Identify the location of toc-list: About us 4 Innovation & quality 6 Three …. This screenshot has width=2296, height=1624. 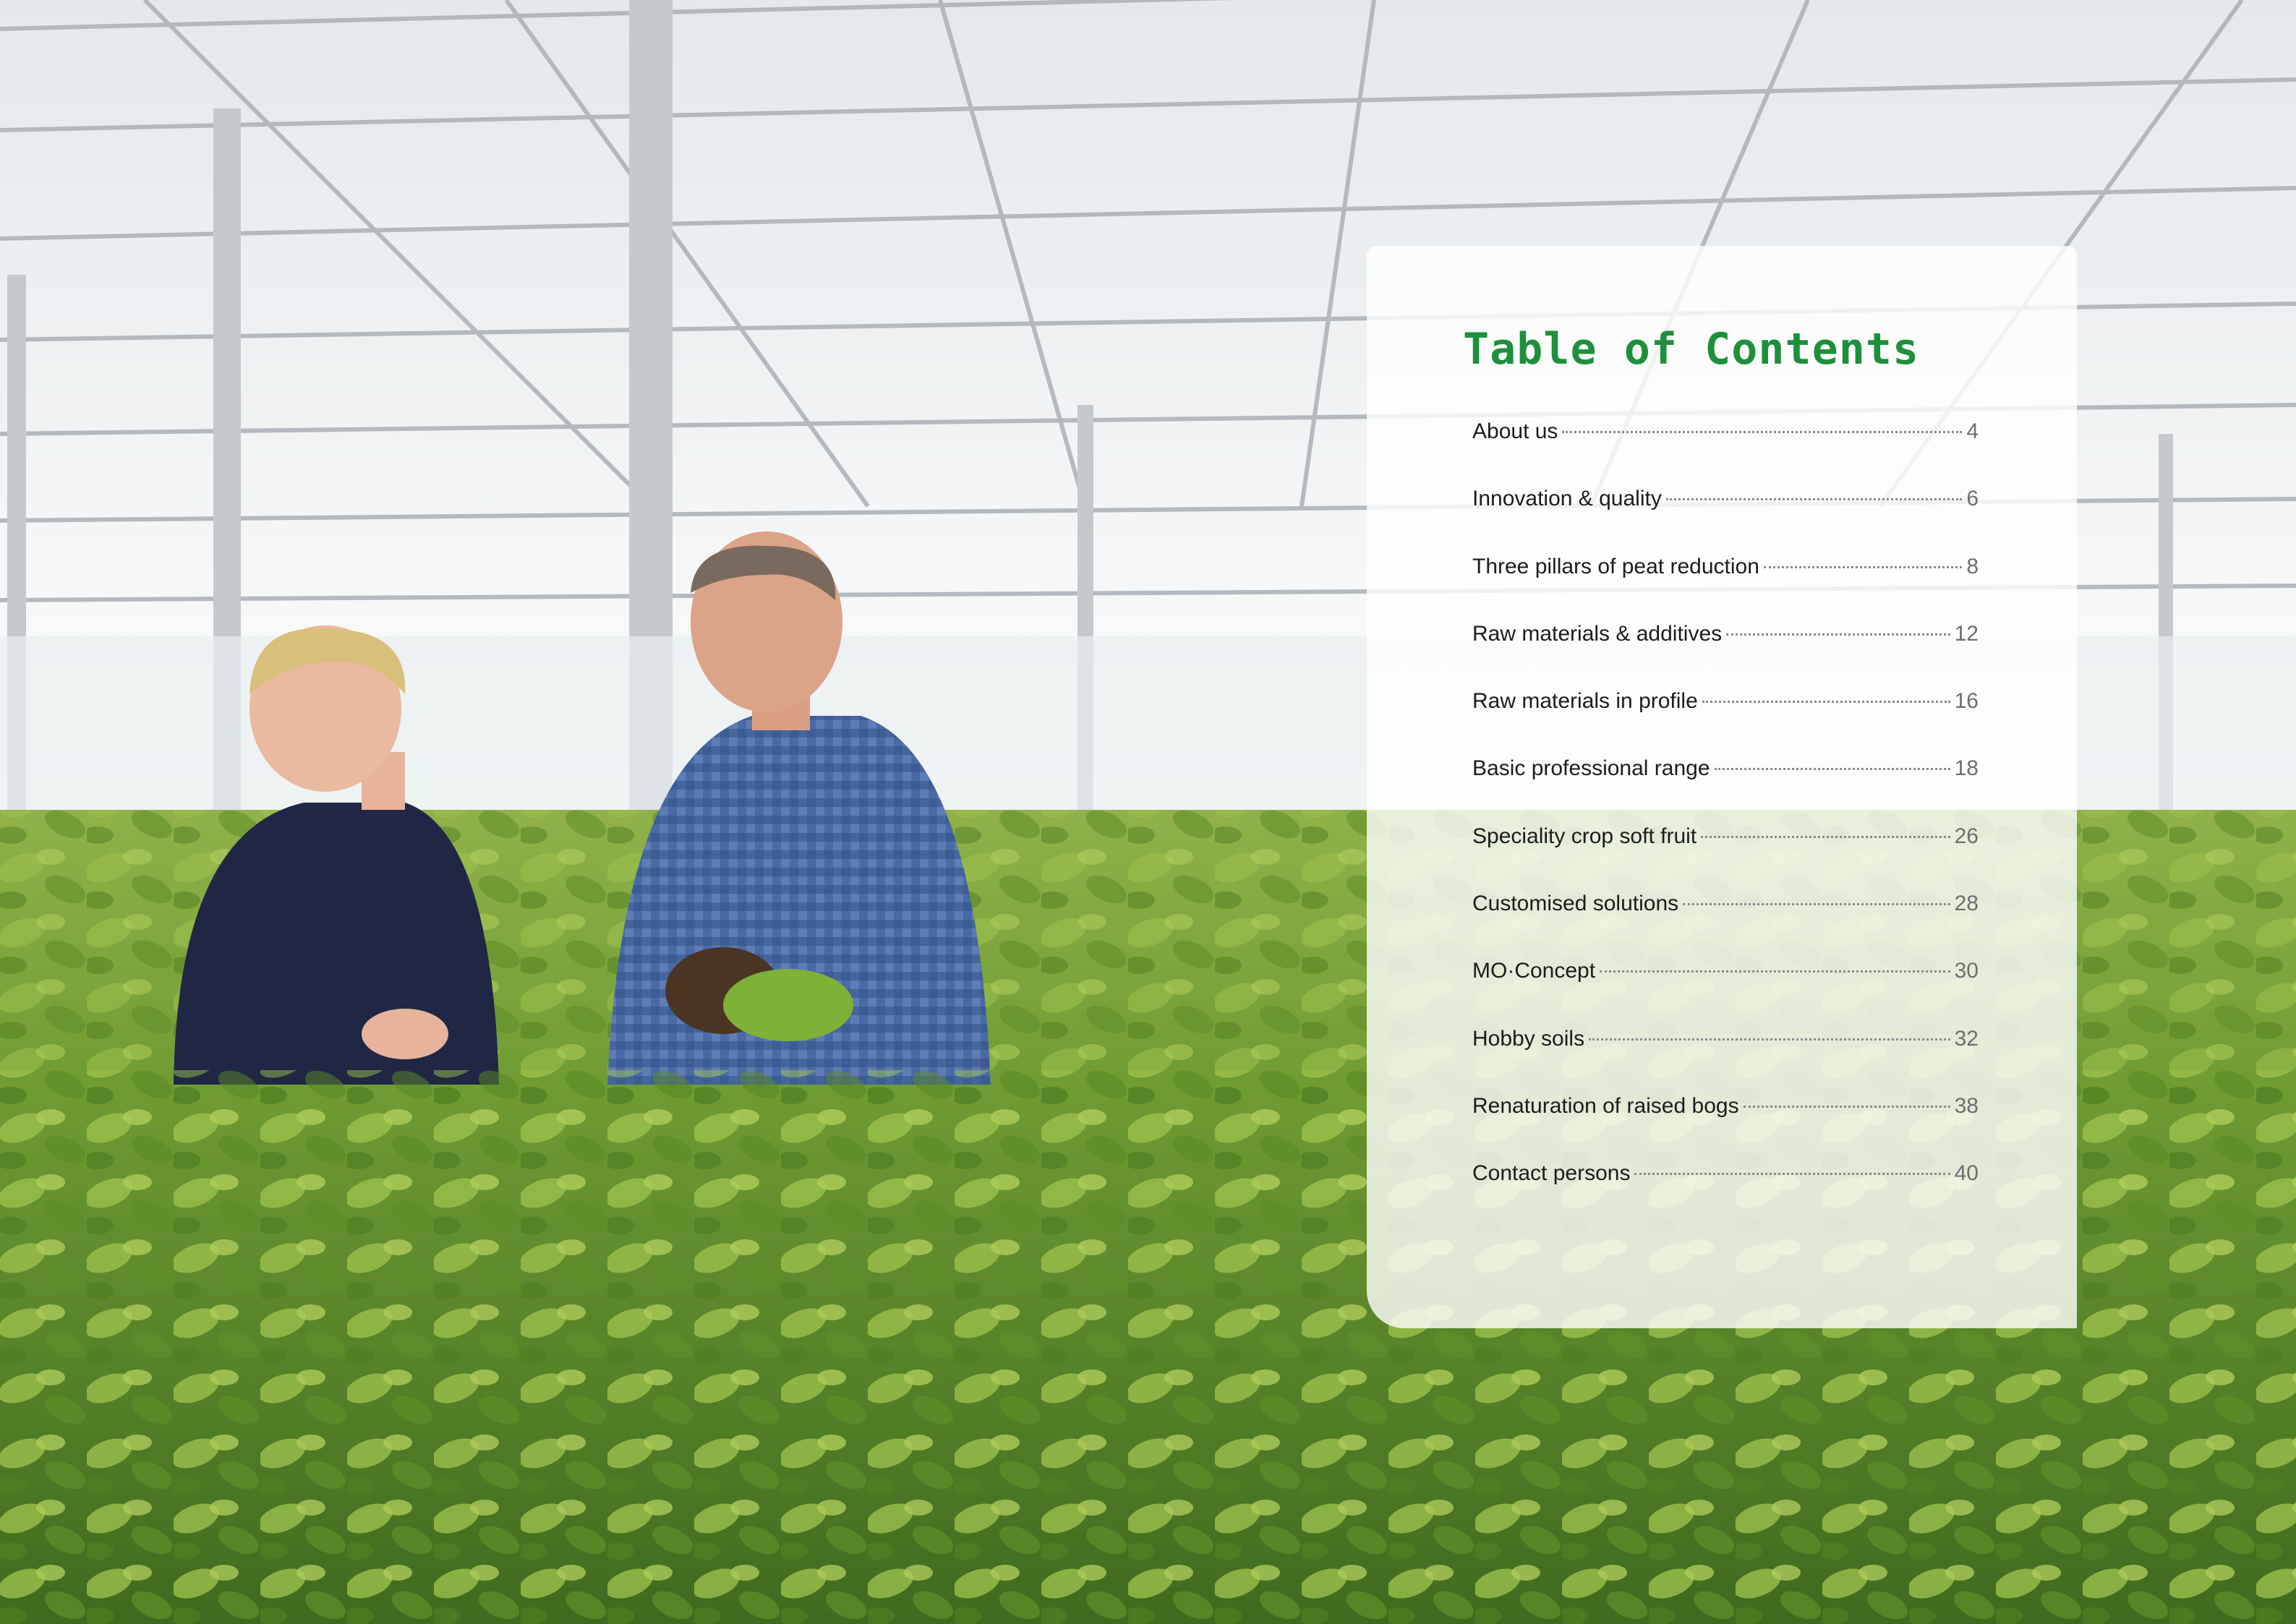
(1725, 824).